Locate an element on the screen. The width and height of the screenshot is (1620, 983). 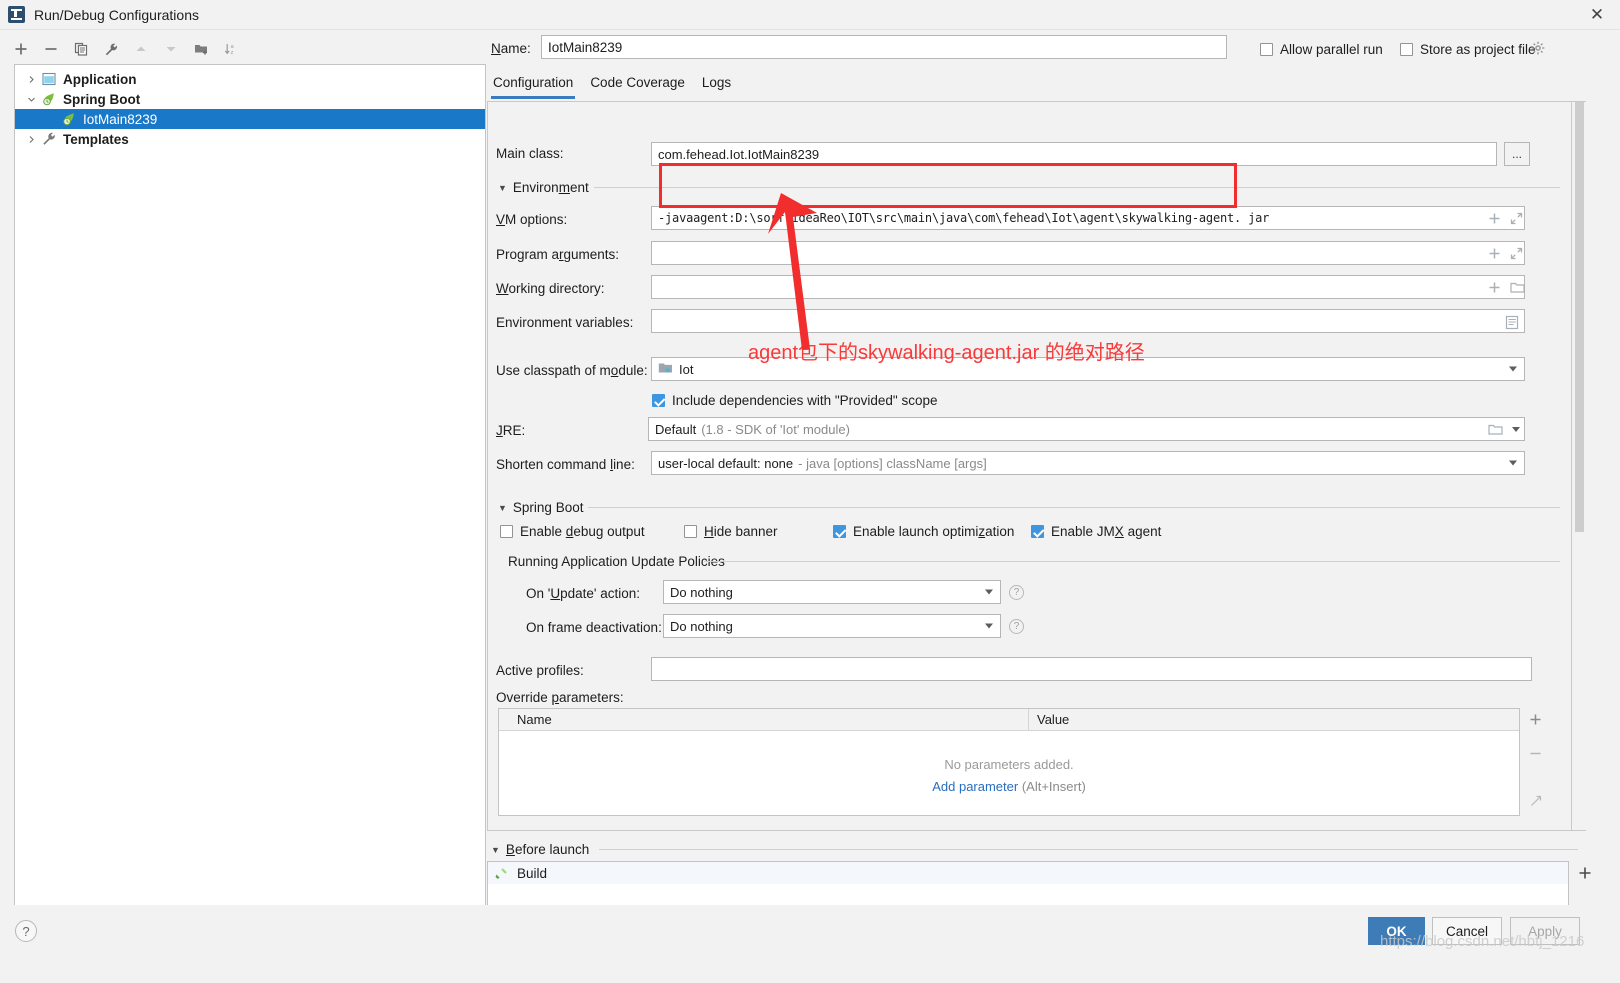
remove-parameter-button is located at coordinates (1535, 755).